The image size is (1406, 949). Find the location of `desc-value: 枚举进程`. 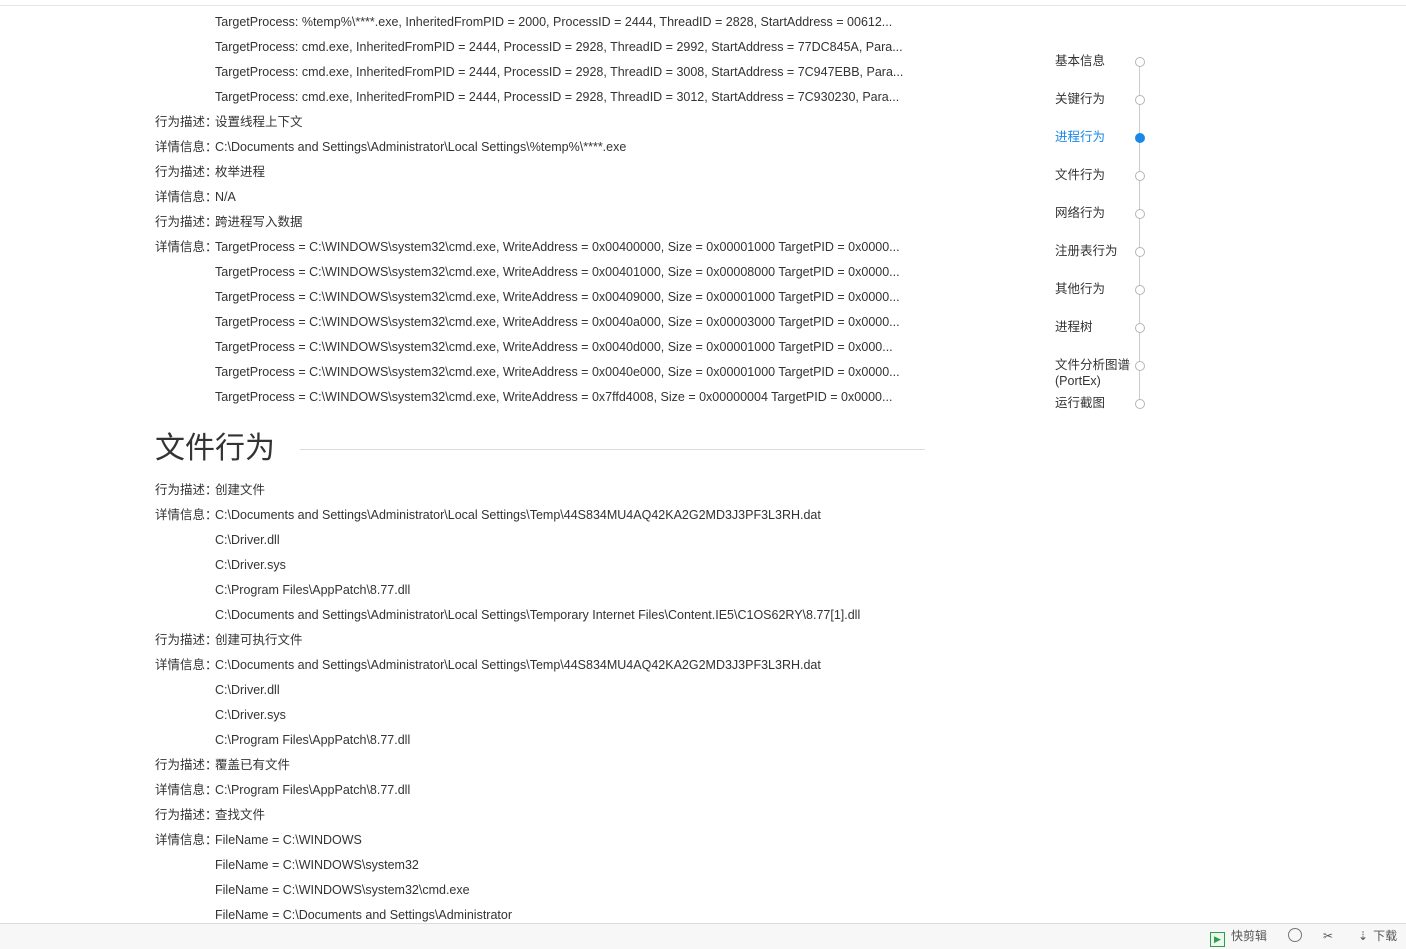

desc-value: 枚举进程 is located at coordinates (240, 172).